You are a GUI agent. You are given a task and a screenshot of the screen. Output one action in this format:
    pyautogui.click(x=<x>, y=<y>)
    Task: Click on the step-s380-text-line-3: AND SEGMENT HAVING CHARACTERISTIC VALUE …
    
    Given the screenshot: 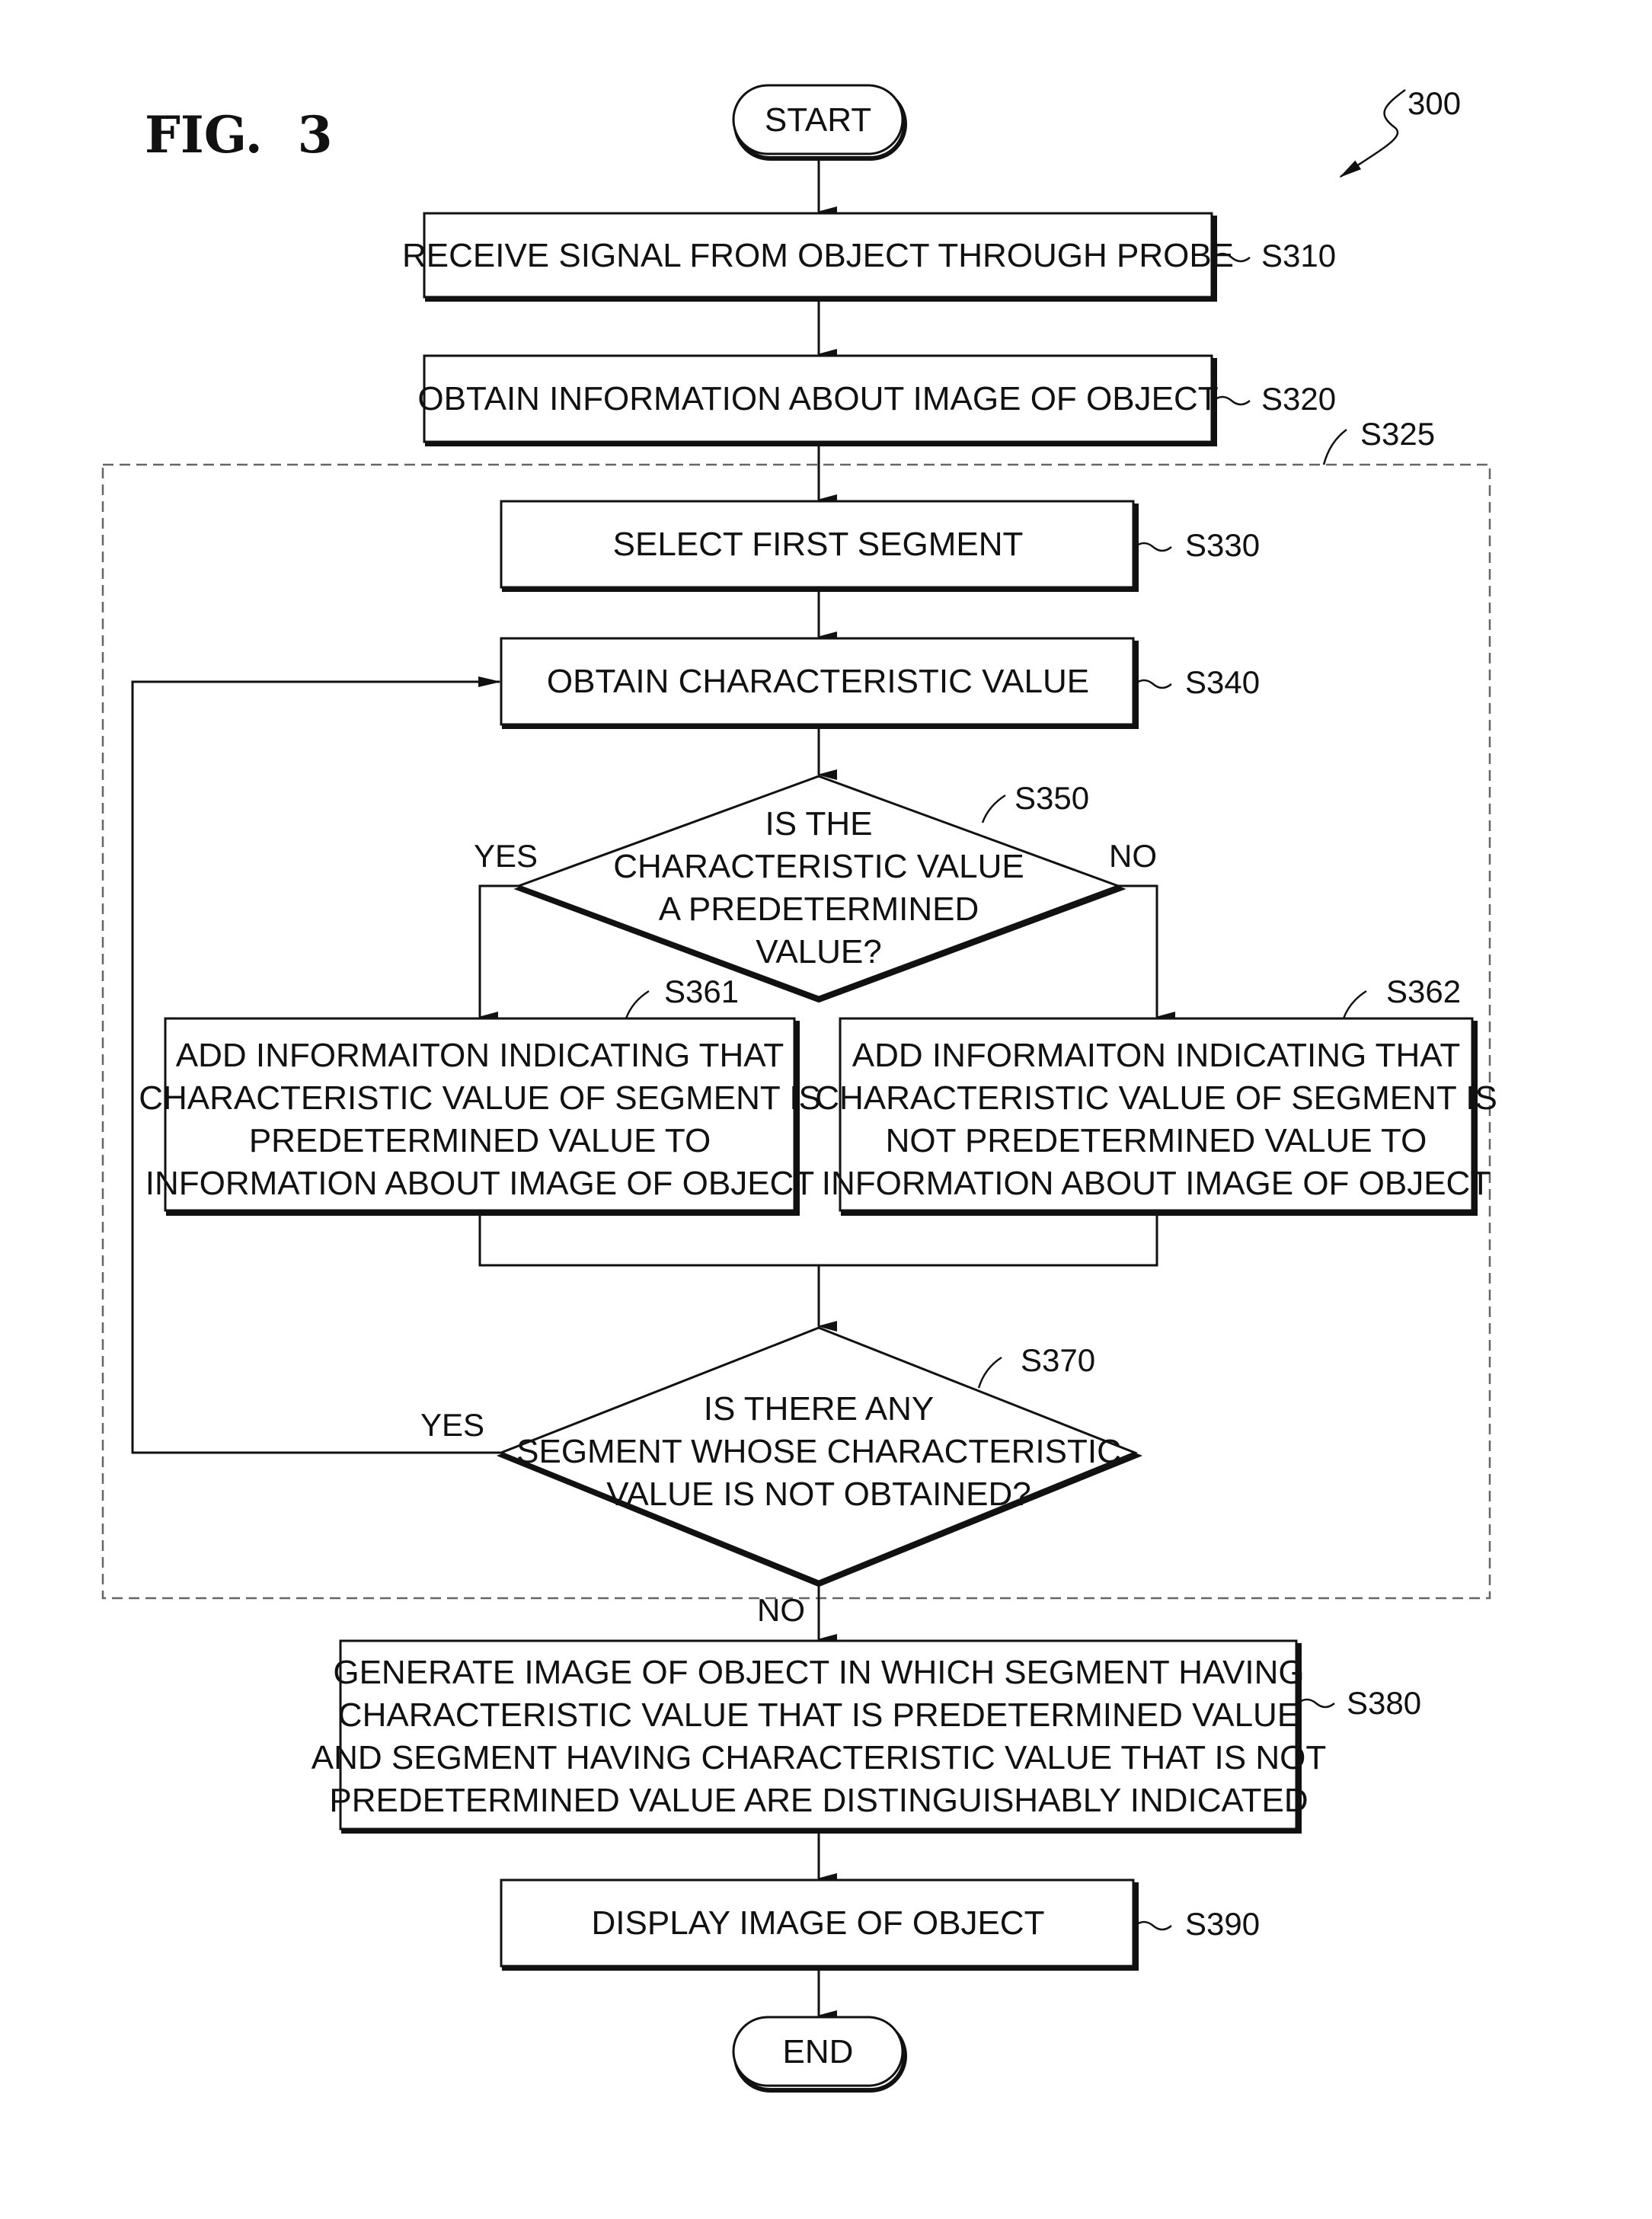 What is the action you would take?
    pyautogui.click(x=819, y=1758)
    